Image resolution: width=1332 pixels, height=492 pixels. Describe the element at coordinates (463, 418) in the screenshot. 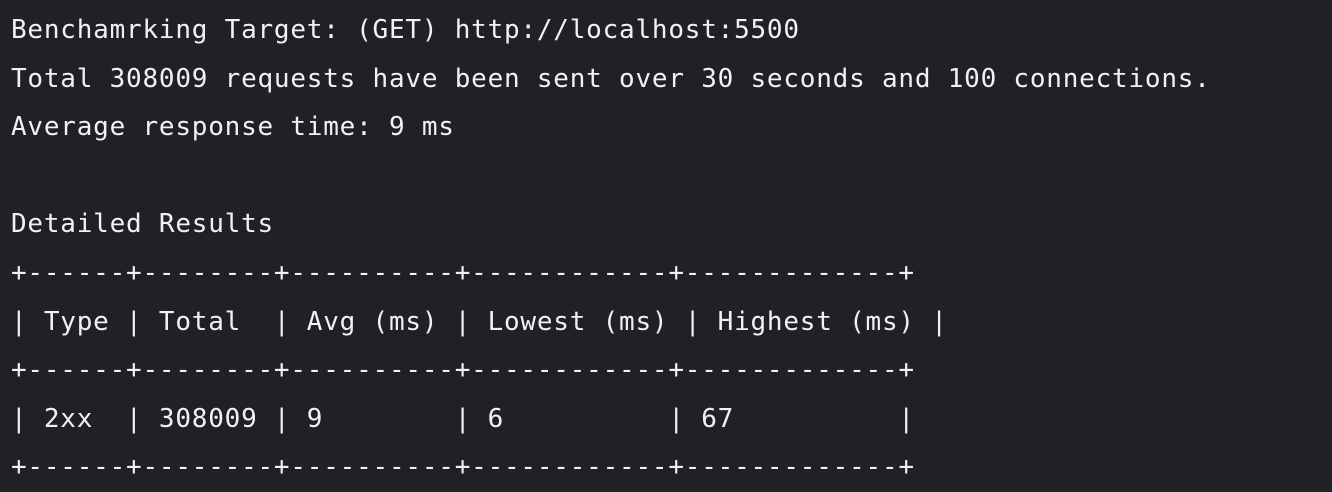

I see `table-row: | 2xx | 308009 | 9 | 6 | 67 |` at that location.